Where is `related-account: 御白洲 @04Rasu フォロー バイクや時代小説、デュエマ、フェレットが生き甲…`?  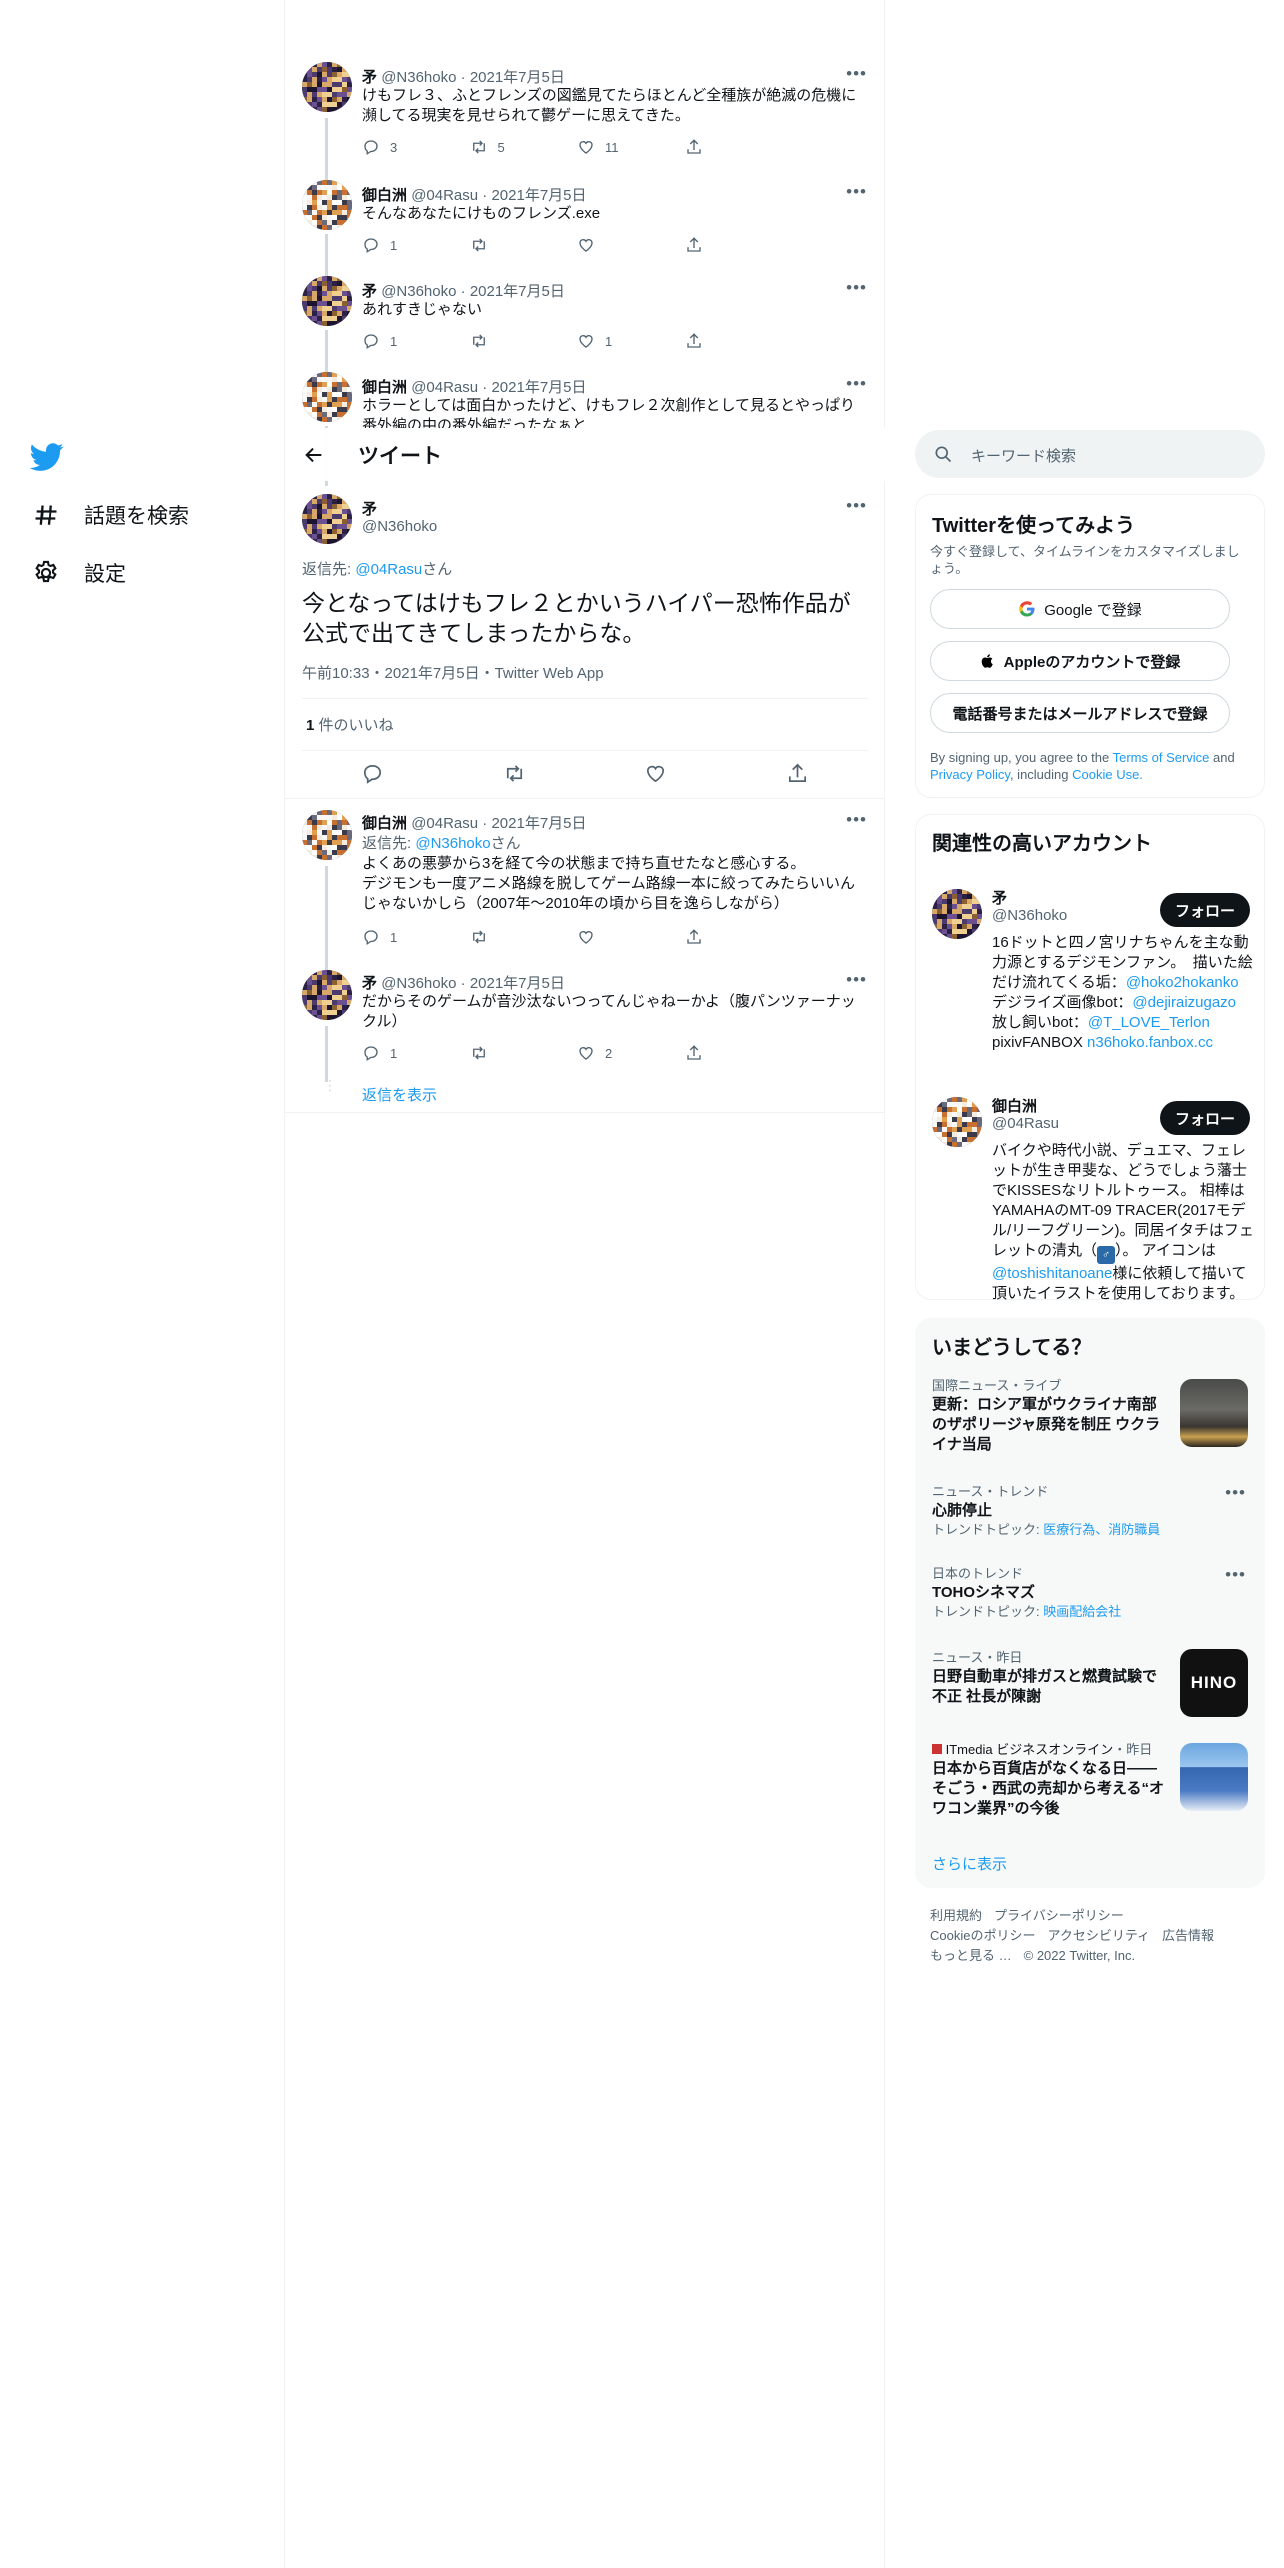 related-account: 御白洲 @04Rasu フォロー バイクや時代小説、デュエマ、フェレットが生き甲… is located at coordinates (1091, 1192).